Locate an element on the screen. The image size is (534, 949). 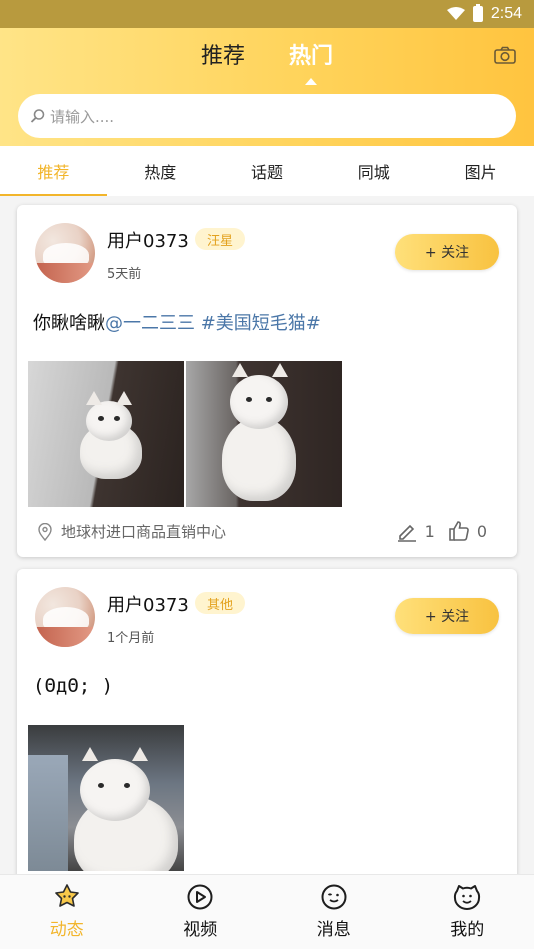
battery-icon is located at coordinates (477, 13).